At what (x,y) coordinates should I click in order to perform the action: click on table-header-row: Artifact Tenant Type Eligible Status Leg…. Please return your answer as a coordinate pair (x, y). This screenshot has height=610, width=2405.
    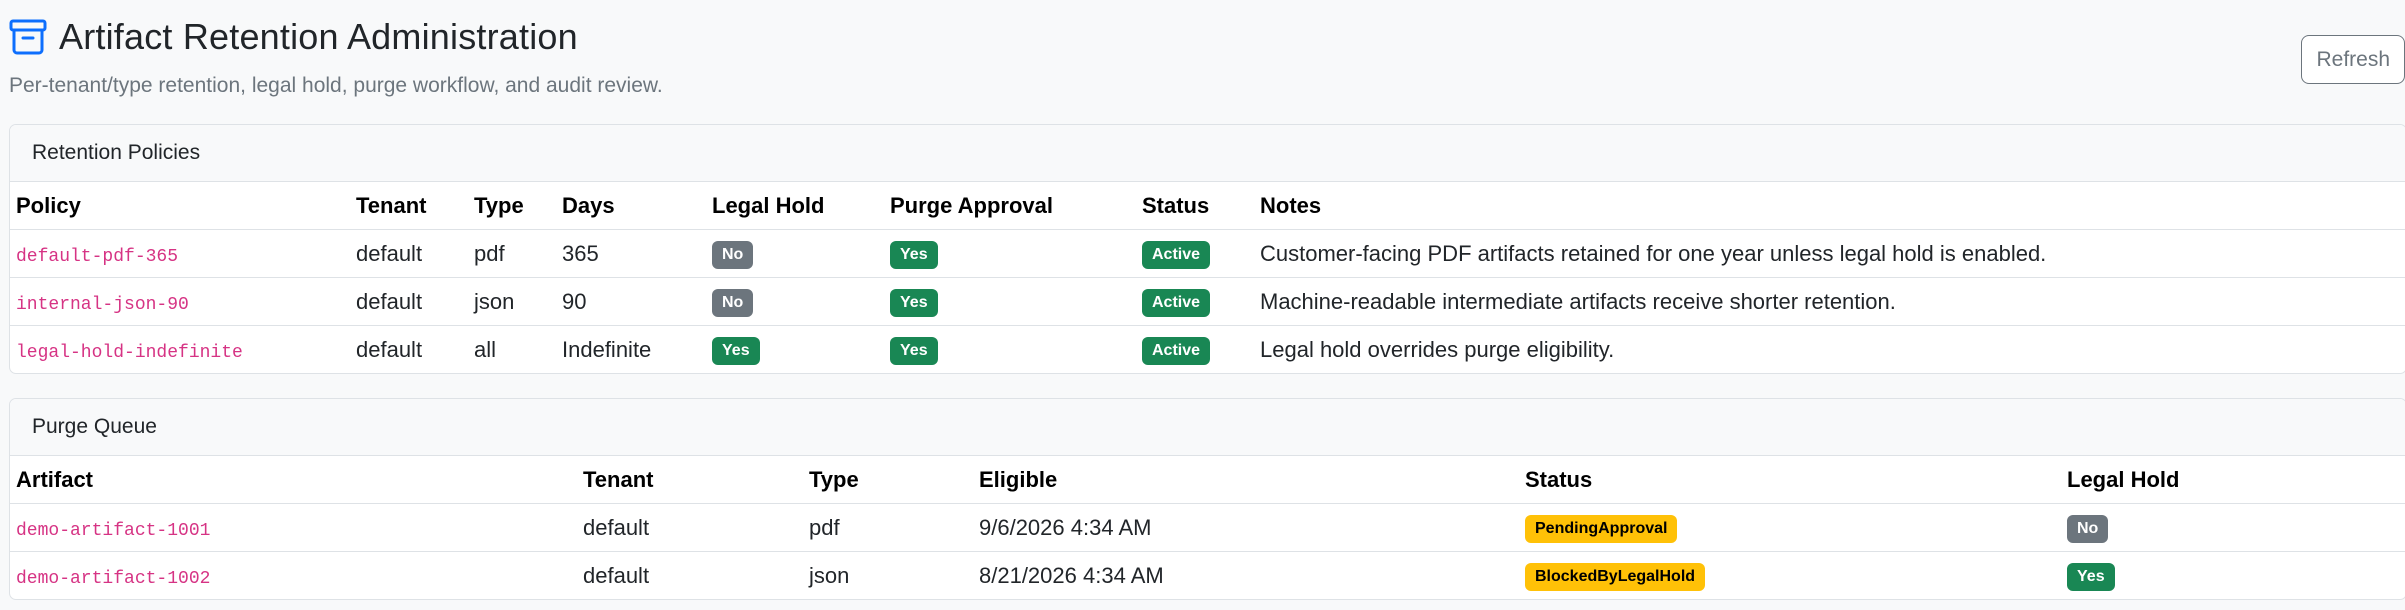
    Looking at the image, I should click on (1207, 480).